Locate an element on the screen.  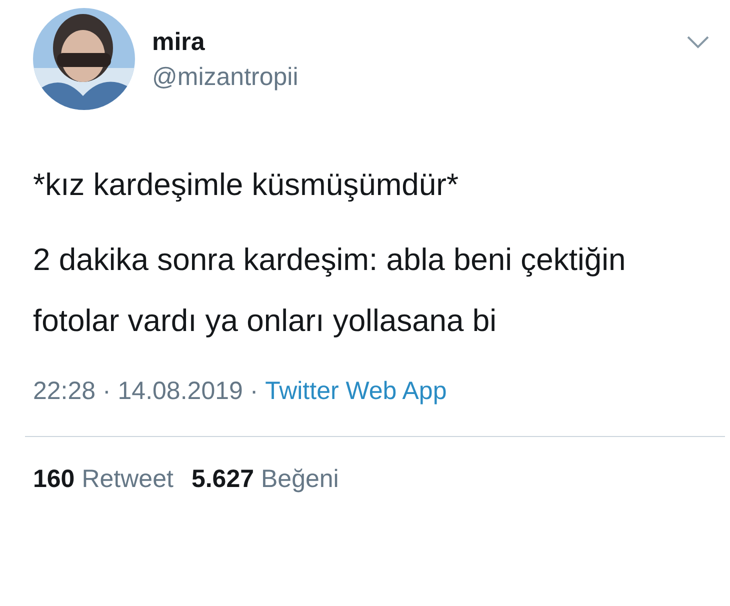
stat-label: Retweet is located at coordinates (128, 479).